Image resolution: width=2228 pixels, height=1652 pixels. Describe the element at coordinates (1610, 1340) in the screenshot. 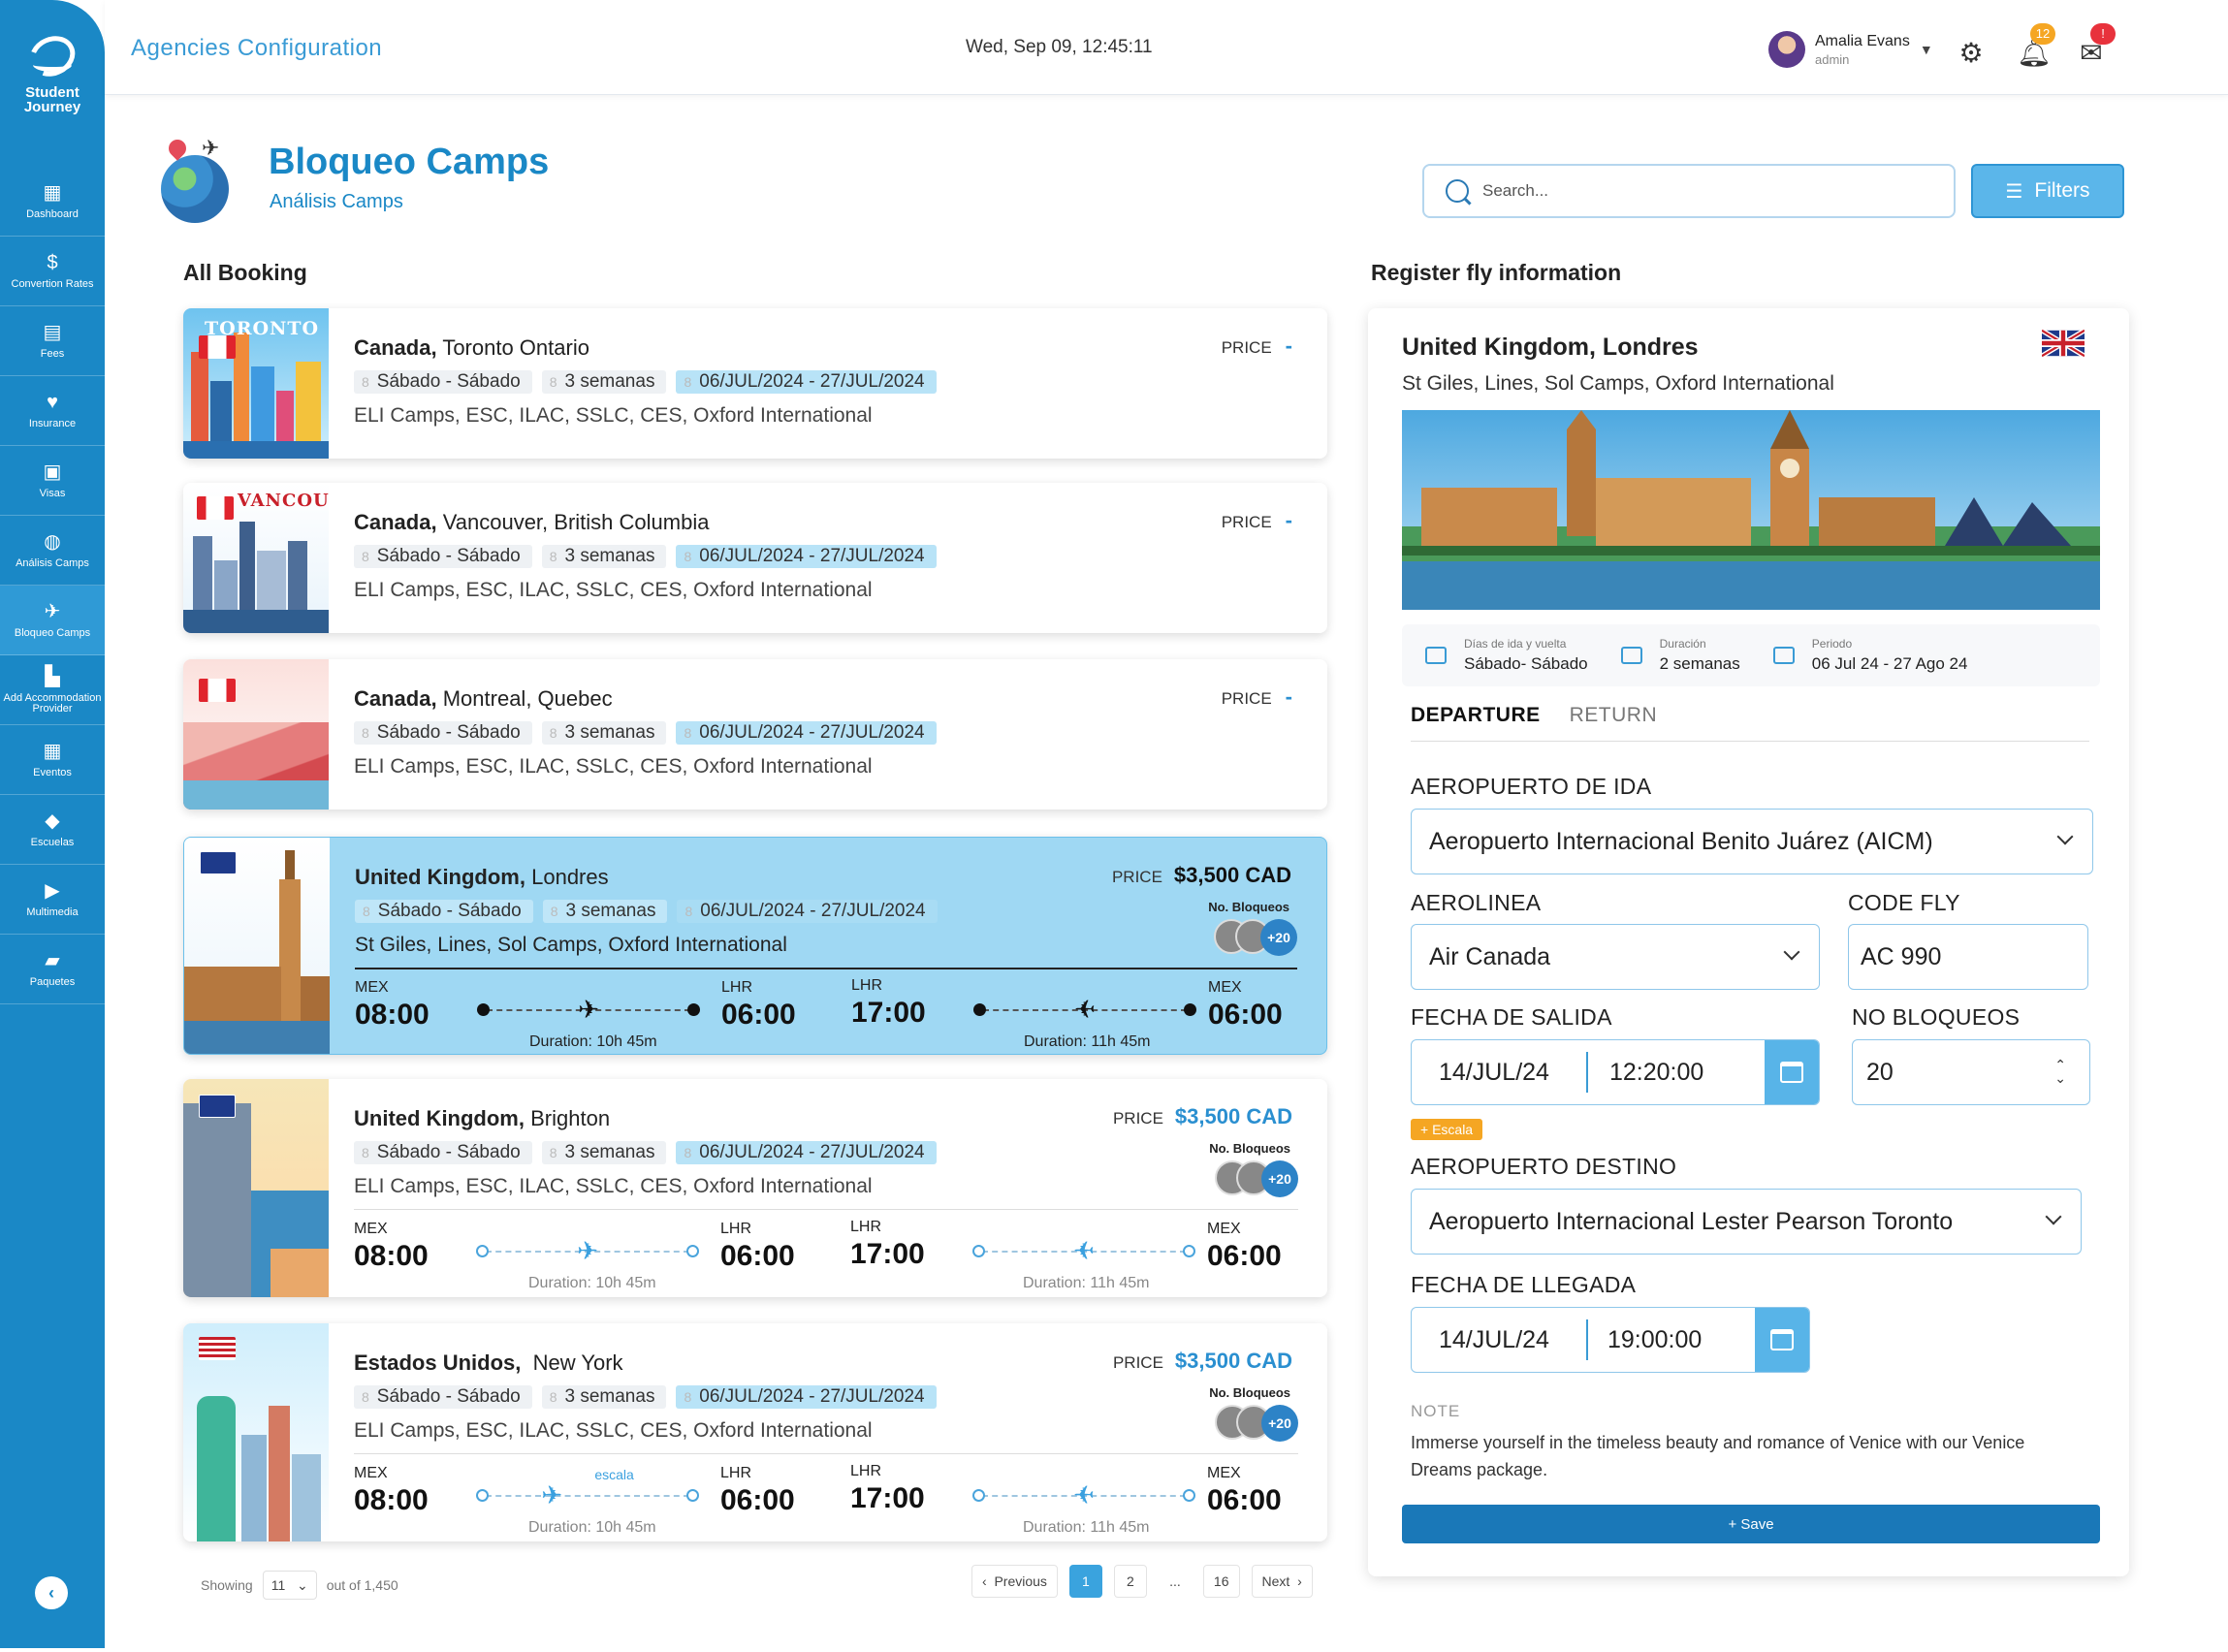

I see `arrival-datetime-input: 14/JUL/24 19:00:00` at that location.